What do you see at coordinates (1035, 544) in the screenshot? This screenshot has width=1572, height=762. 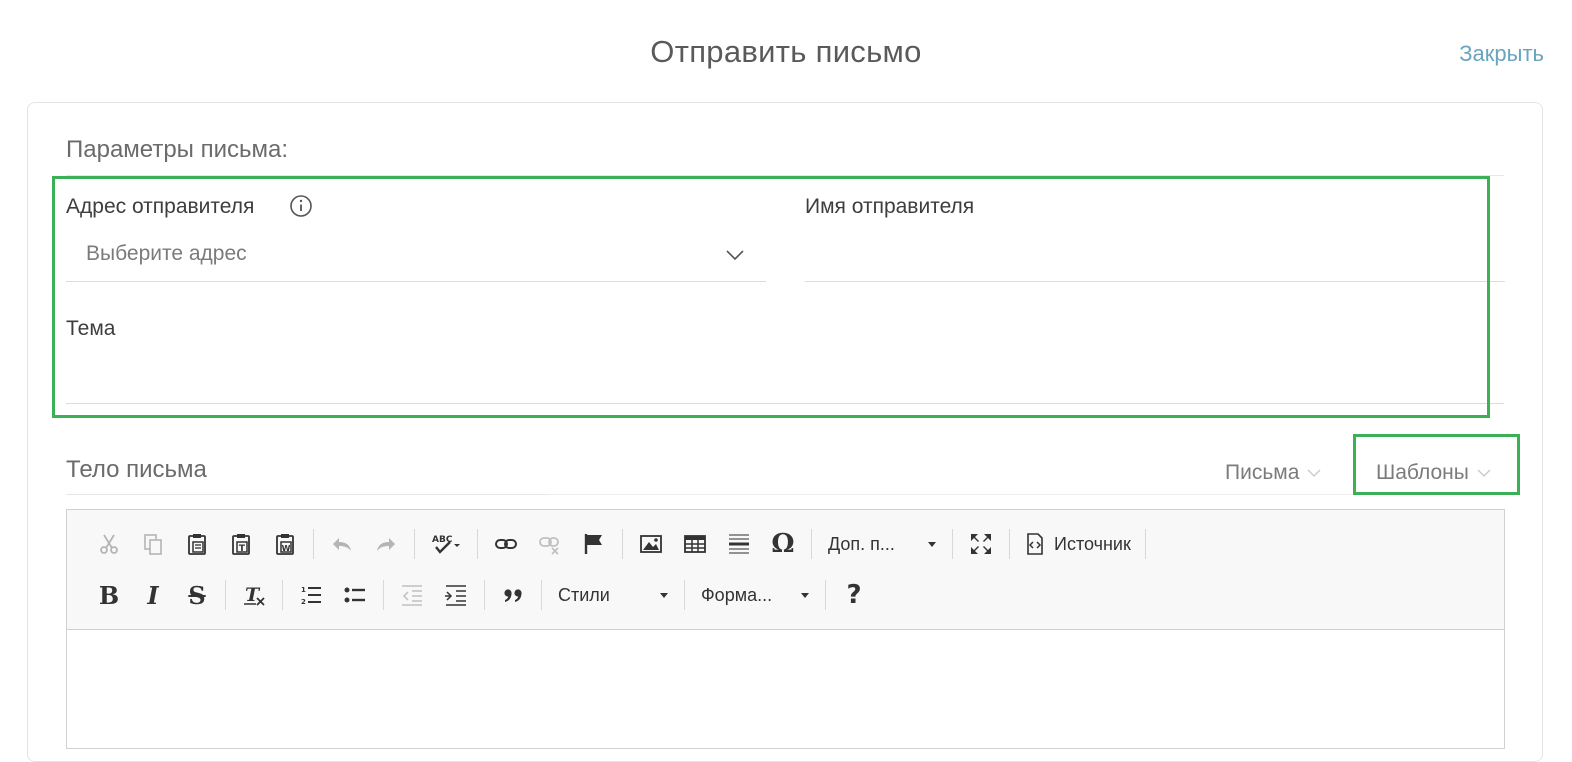 I see `source-icon` at bounding box center [1035, 544].